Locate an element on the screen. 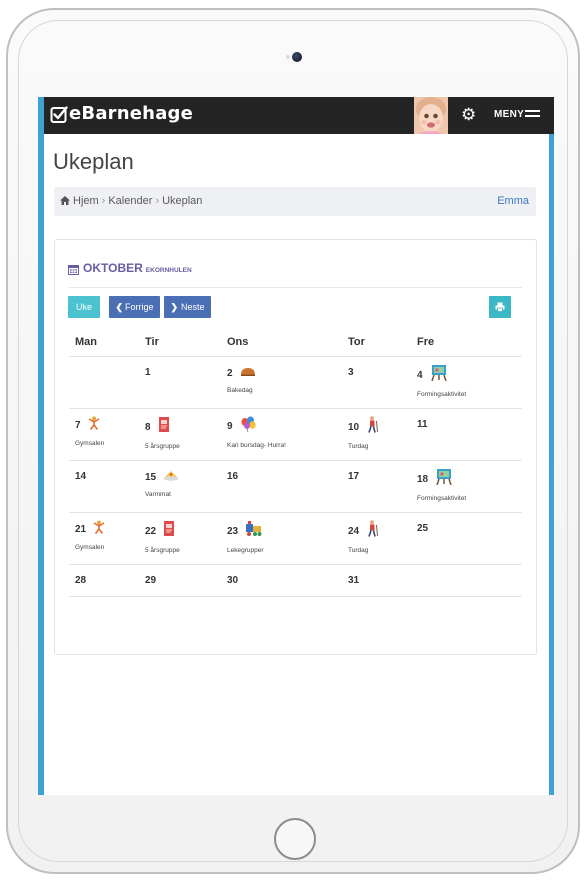  day-header-tor: Tor is located at coordinates (356, 342).